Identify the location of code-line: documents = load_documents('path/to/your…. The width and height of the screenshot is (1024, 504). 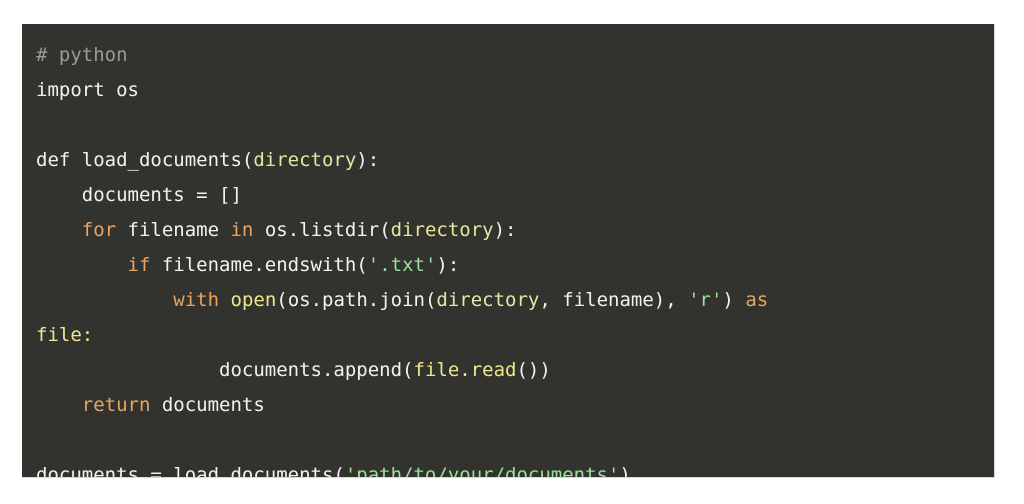
(508, 468).